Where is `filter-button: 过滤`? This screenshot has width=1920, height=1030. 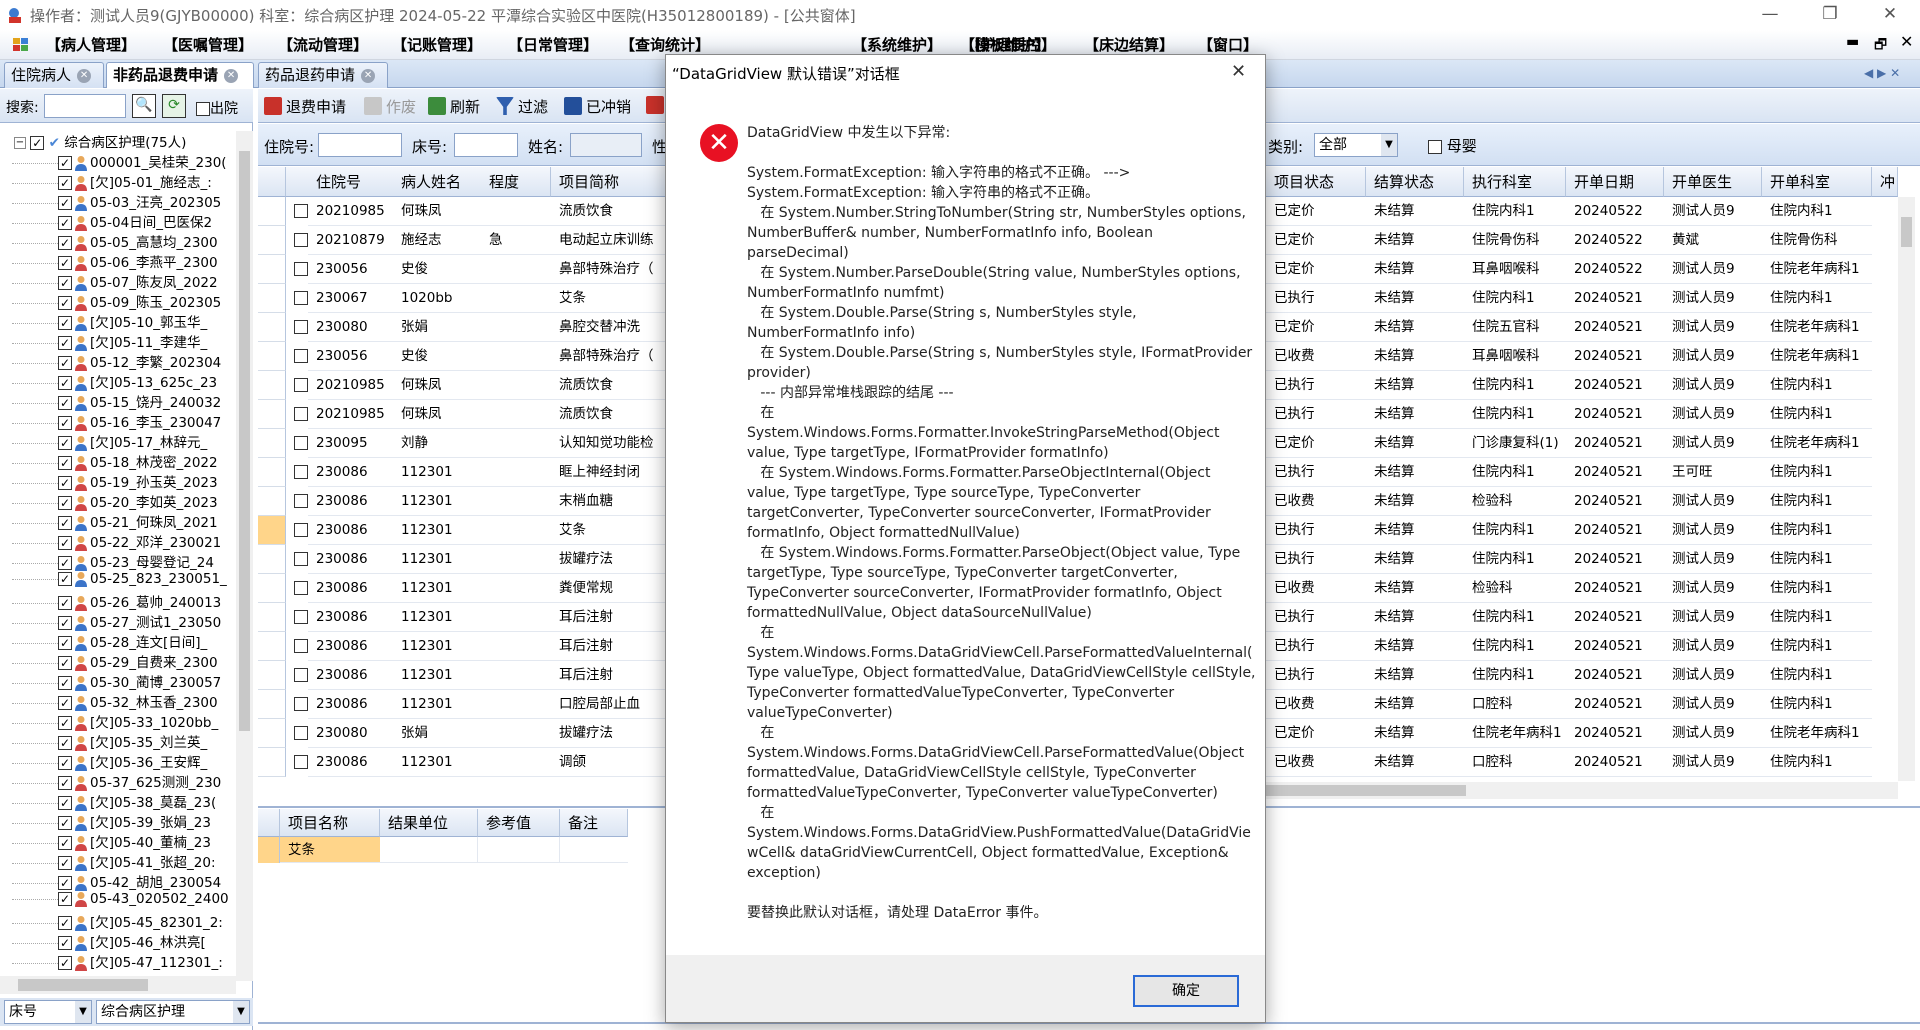 filter-button: 过滤 is located at coordinates (522, 106).